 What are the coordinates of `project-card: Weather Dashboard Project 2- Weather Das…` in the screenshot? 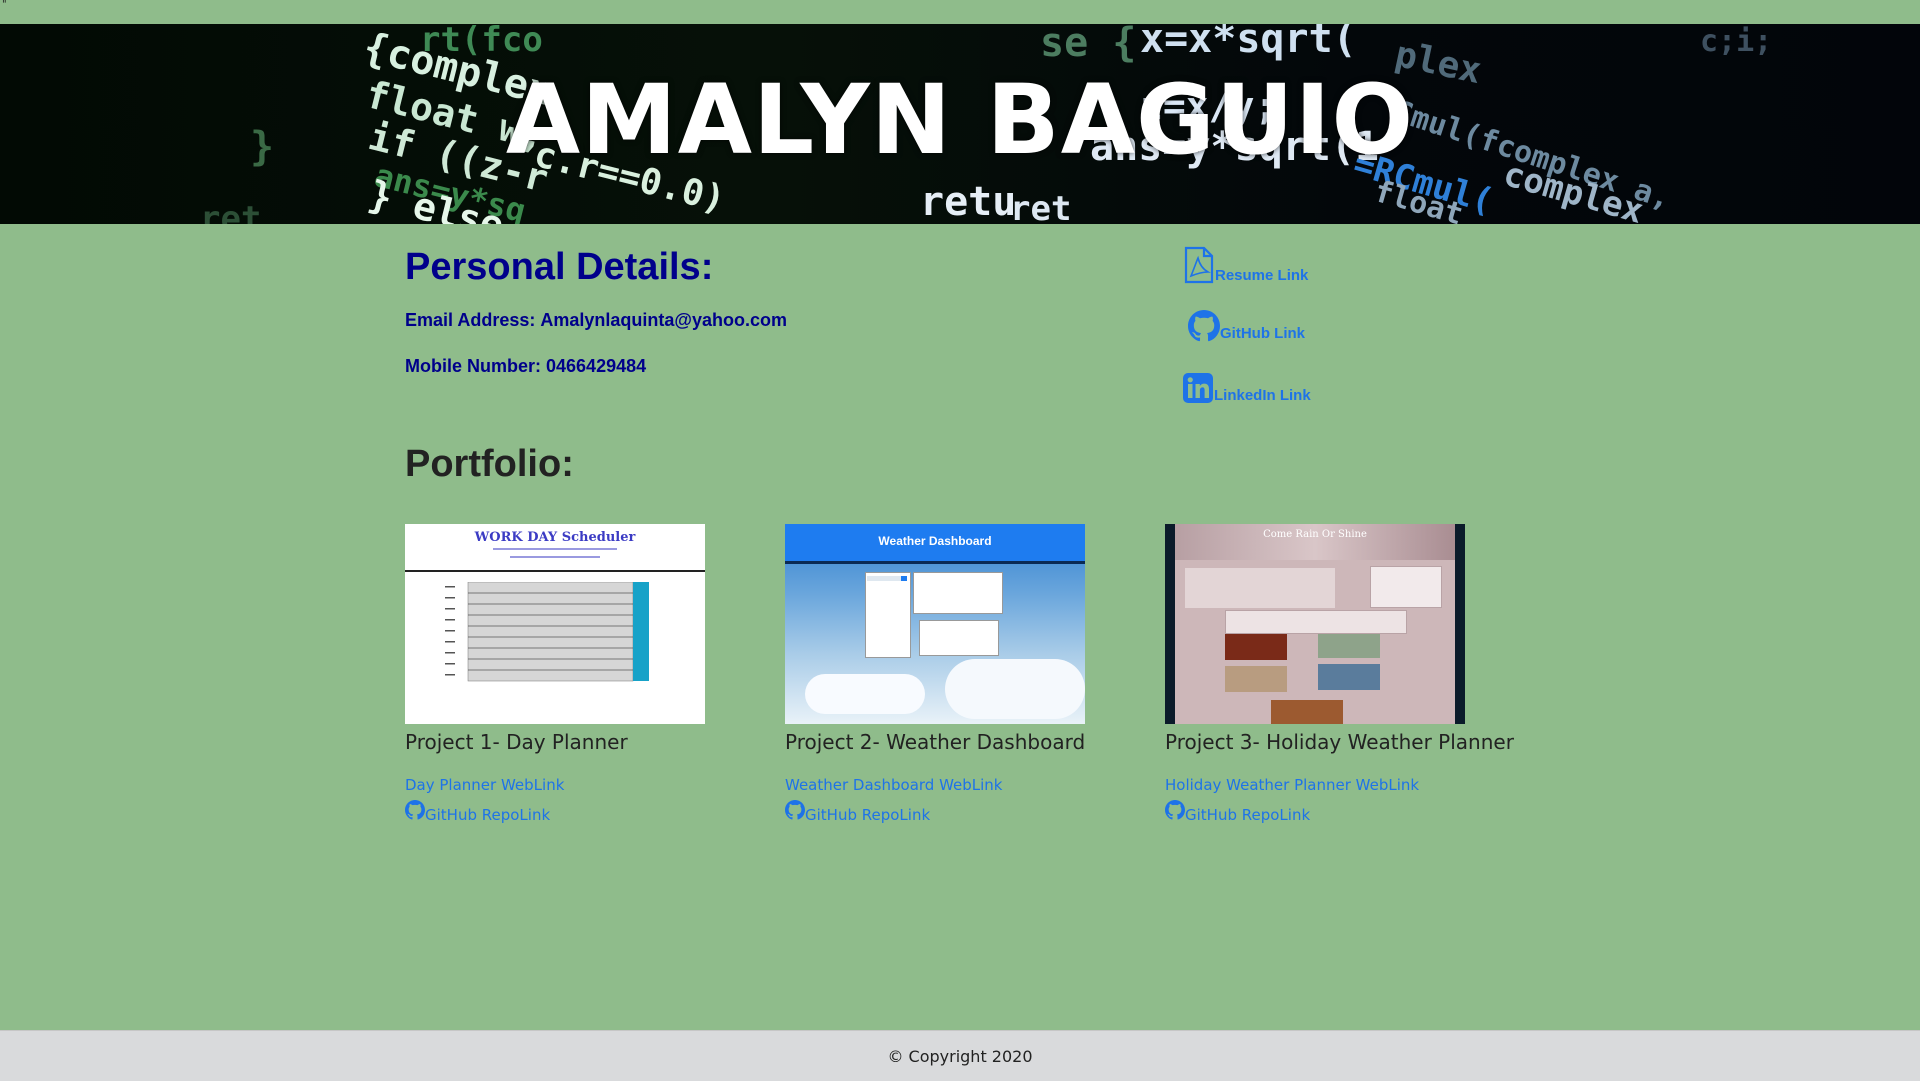 It's located at (975, 674).